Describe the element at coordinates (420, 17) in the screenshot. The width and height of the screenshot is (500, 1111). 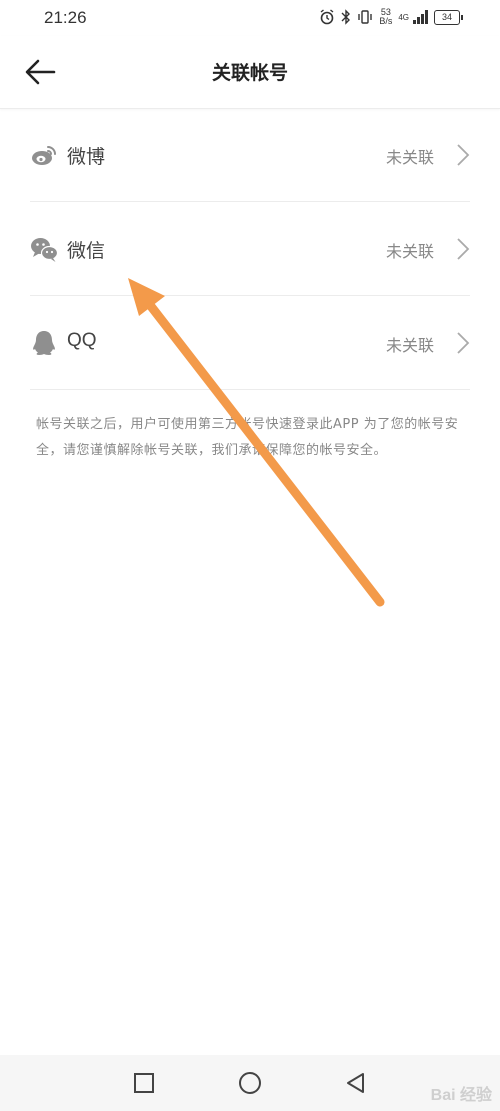
I see `signal-icon` at that location.